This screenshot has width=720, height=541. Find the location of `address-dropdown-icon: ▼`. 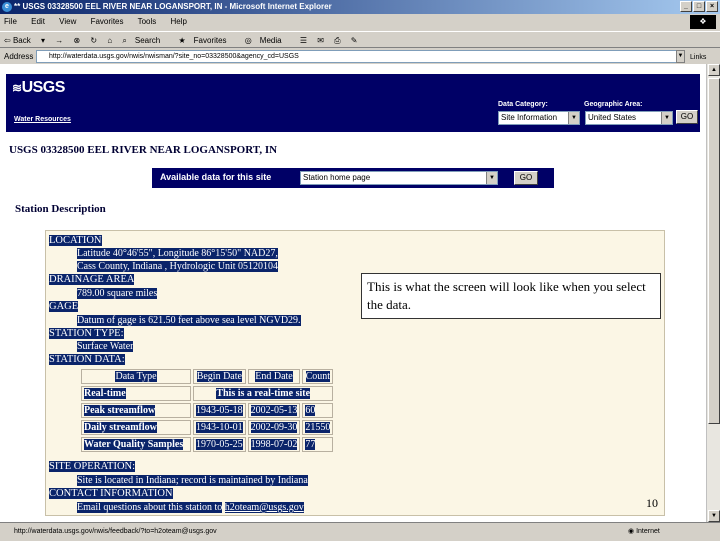

address-dropdown-icon: ▼ is located at coordinates (680, 56).